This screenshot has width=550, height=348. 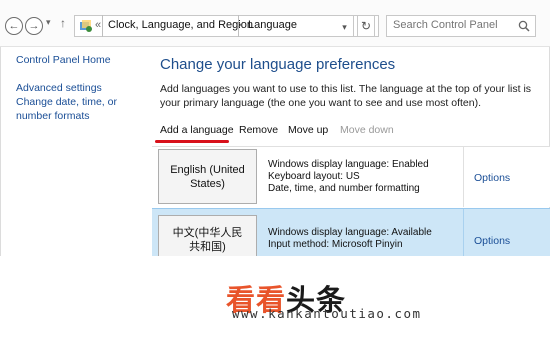 What do you see at coordinates (192, 141) in the screenshot?
I see `highlight-underline` at bounding box center [192, 141].